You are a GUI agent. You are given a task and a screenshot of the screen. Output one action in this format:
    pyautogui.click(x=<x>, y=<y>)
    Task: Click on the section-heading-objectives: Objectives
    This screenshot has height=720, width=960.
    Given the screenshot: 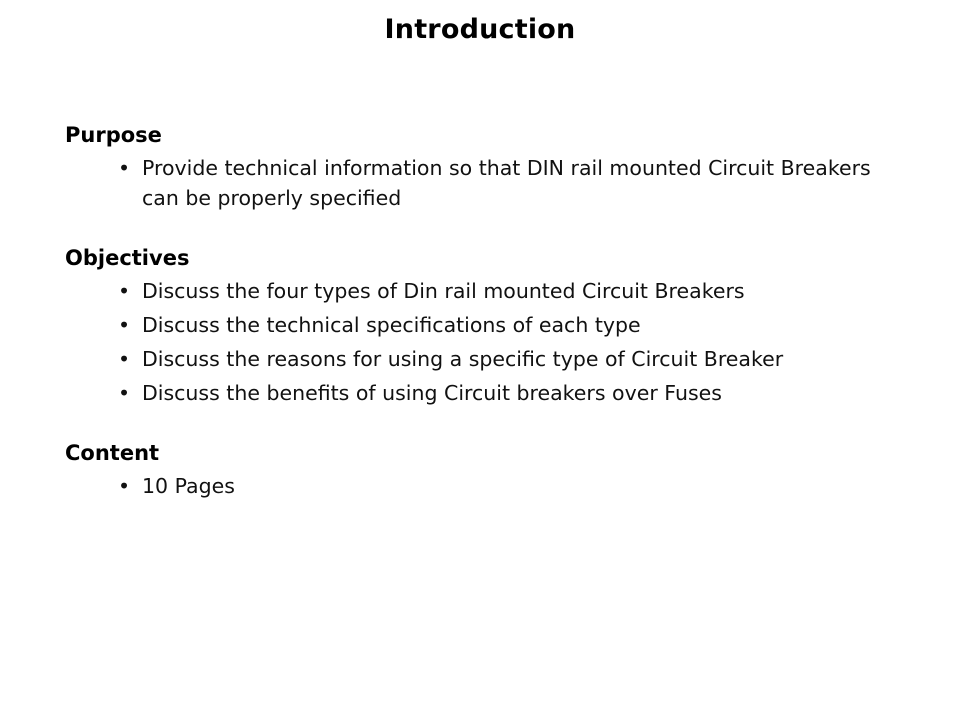 What is the action you would take?
    pyautogui.click(x=127, y=257)
    